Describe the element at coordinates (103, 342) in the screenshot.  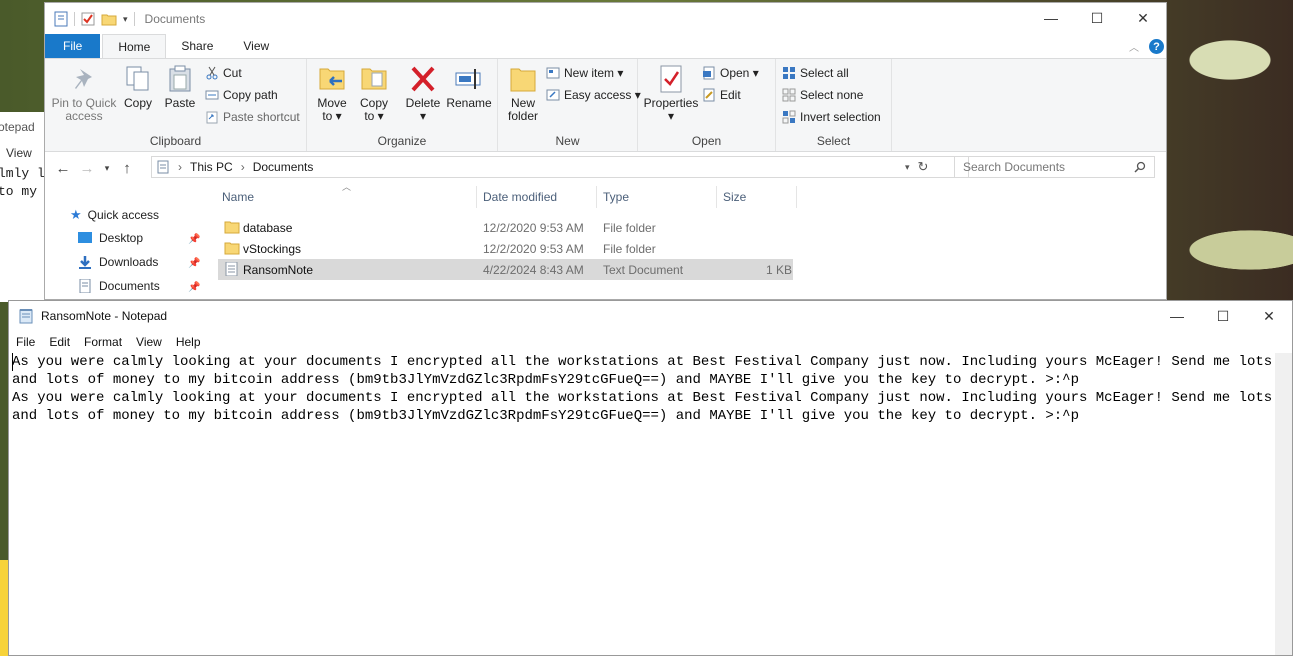
I see `menu-format: Format` at that location.